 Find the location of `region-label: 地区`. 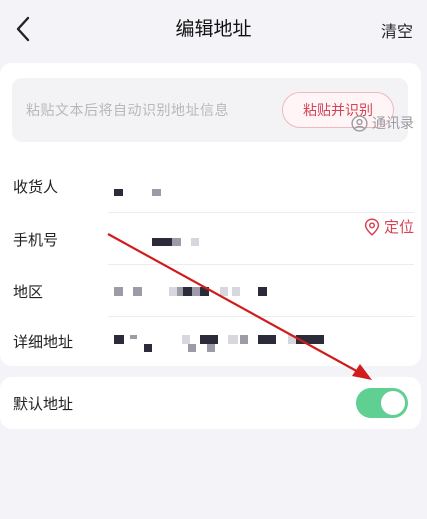

region-label: 地区 is located at coordinates (28, 292).